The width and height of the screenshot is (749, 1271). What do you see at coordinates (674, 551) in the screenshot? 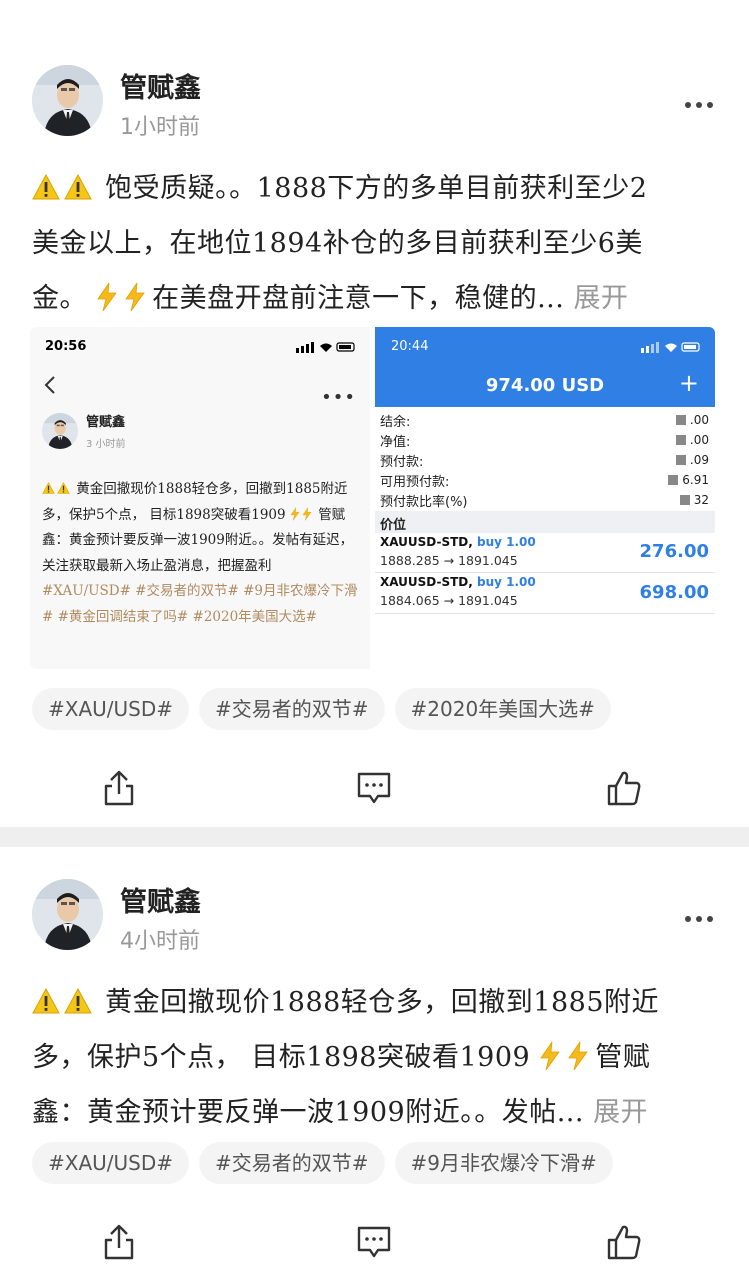
I see `trade-profit: 276.00` at bounding box center [674, 551].